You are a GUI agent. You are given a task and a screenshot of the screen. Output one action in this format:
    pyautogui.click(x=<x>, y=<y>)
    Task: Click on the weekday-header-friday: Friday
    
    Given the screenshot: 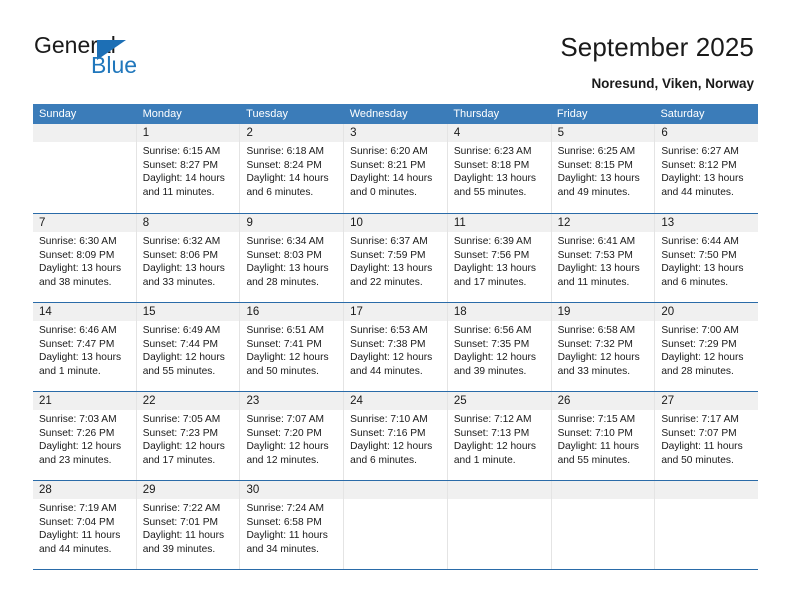 What is the action you would take?
    pyautogui.click(x=572, y=114)
    